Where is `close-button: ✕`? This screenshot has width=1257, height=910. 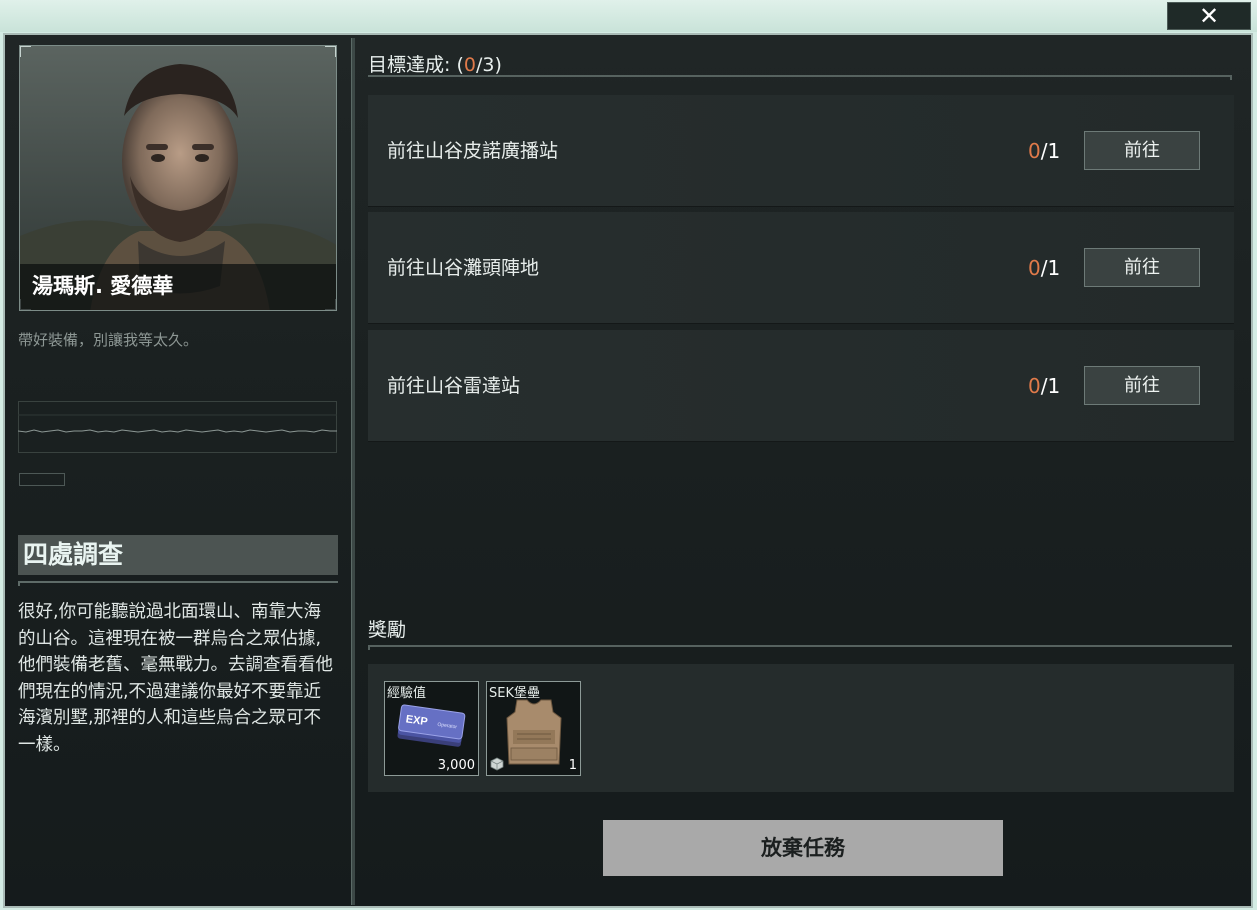 close-button: ✕ is located at coordinates (1209, 16).